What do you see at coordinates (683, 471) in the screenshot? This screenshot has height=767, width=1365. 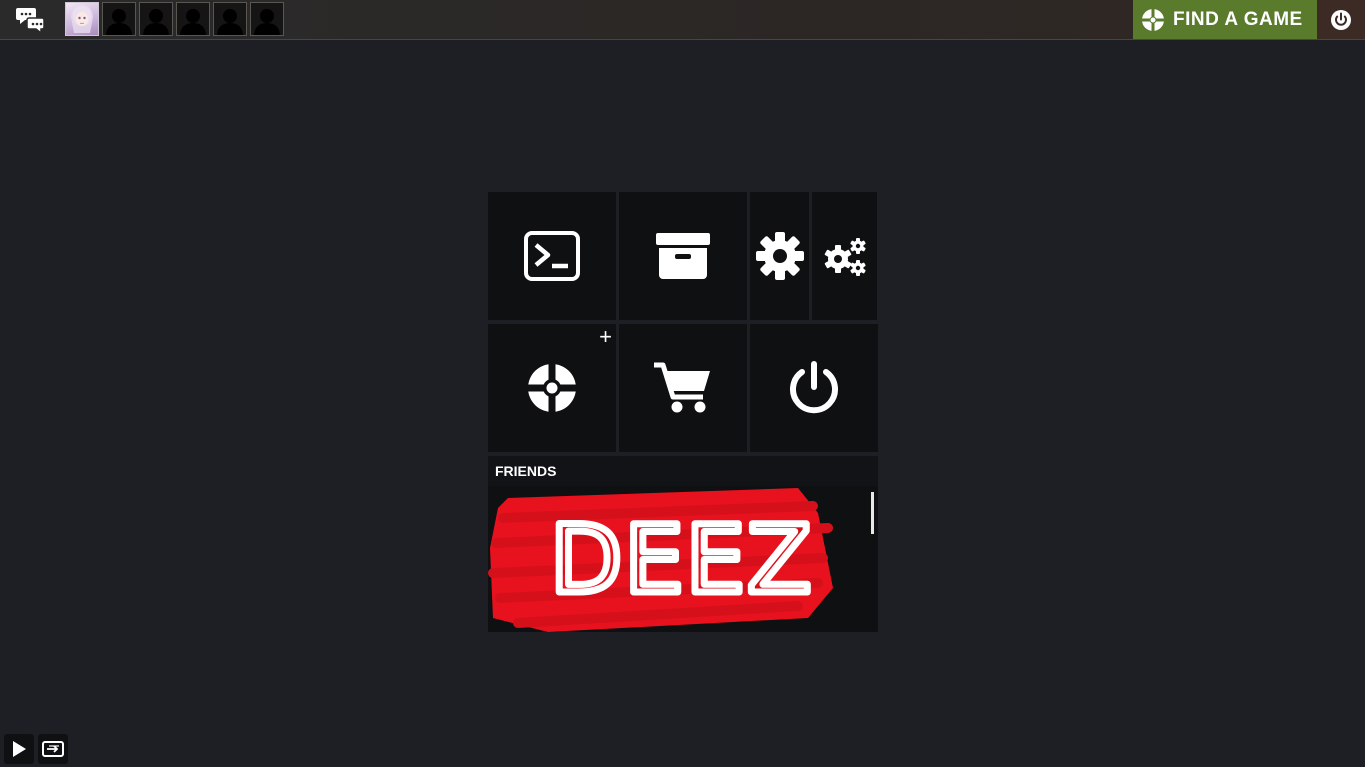 I see `friends-title: FRIENDS` at bounding box center [683, 471].